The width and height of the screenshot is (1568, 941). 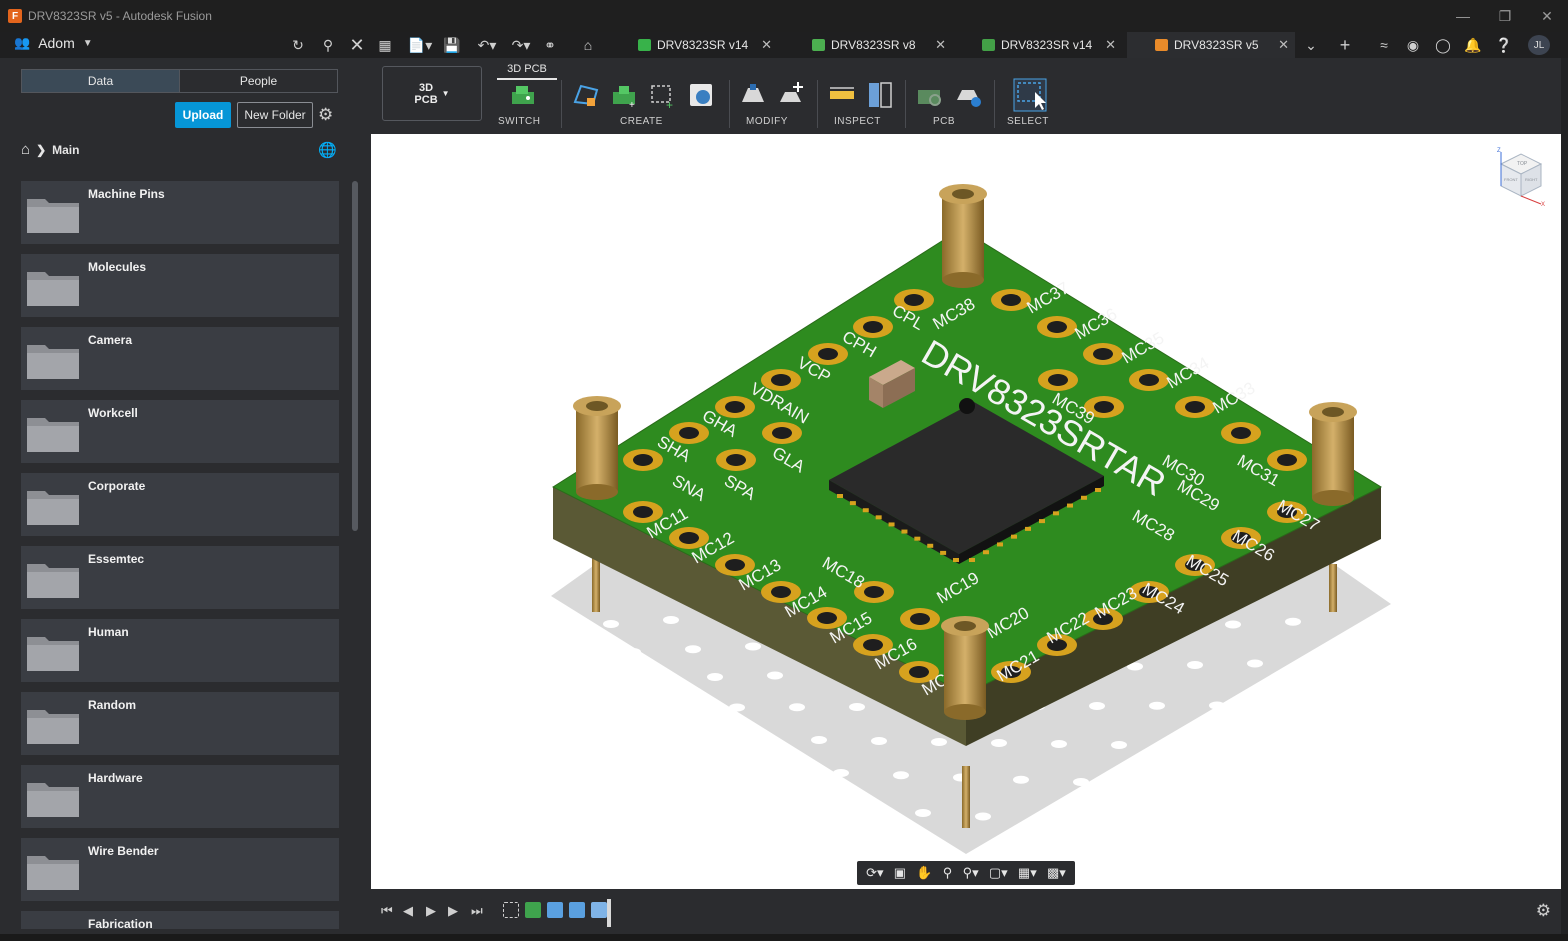 I want to click on save-icon: 💾, so click(x=452, y=45).